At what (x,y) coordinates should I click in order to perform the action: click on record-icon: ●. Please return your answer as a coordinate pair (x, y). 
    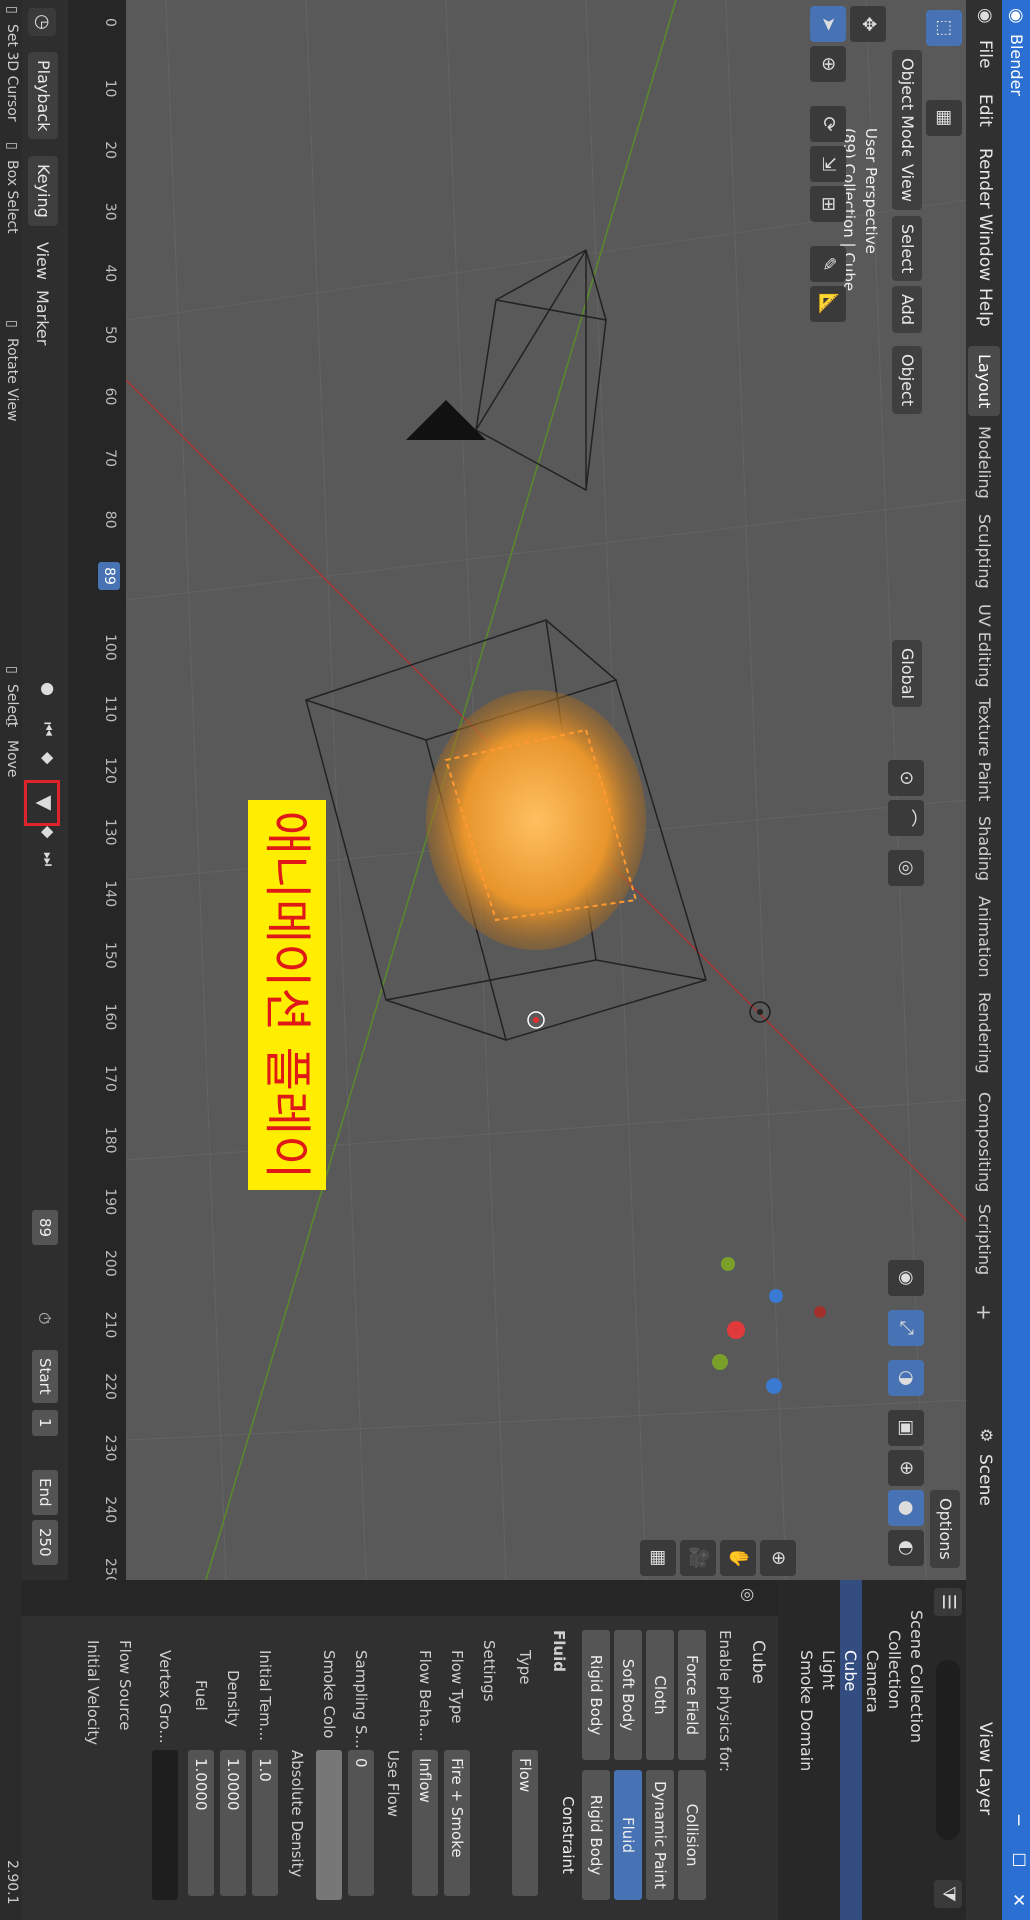
    Looking at the image, I should click on (48, 689).